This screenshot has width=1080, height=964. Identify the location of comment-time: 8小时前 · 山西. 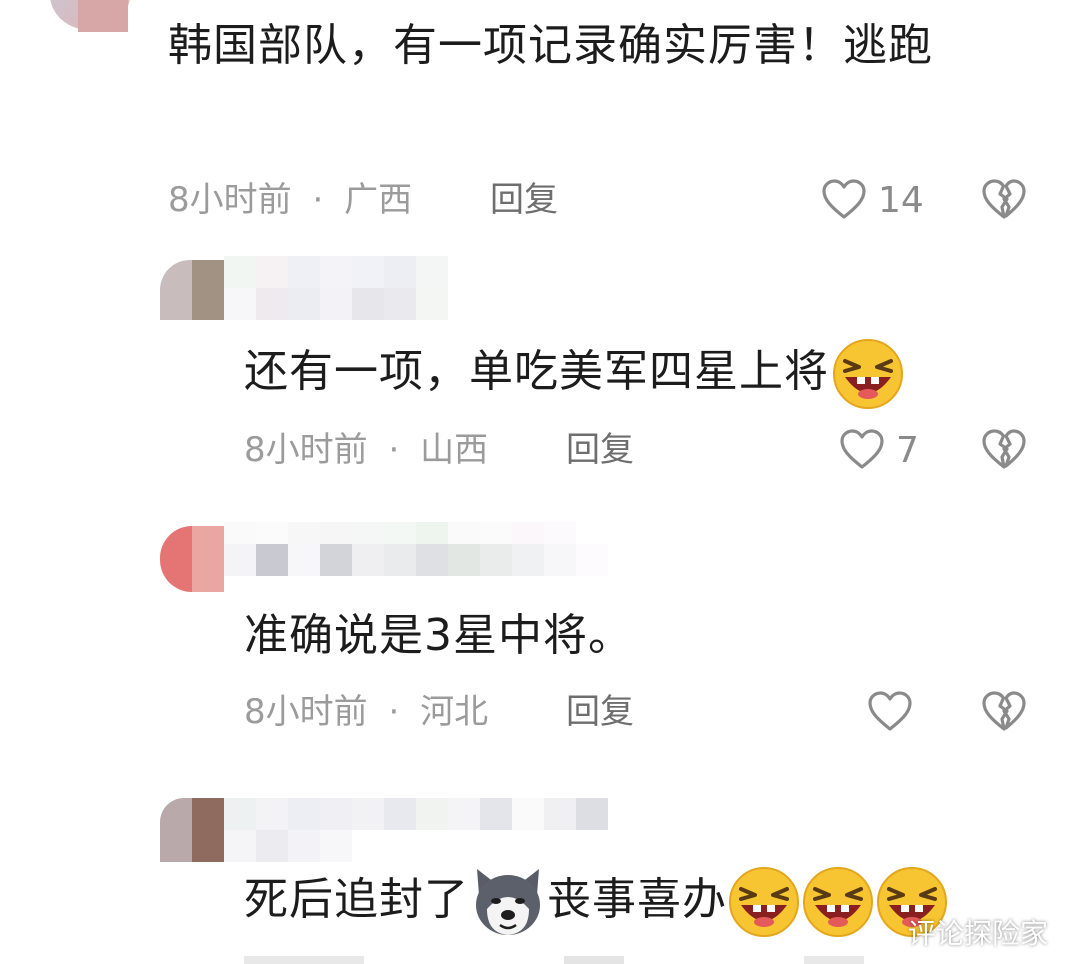
(366, 450).